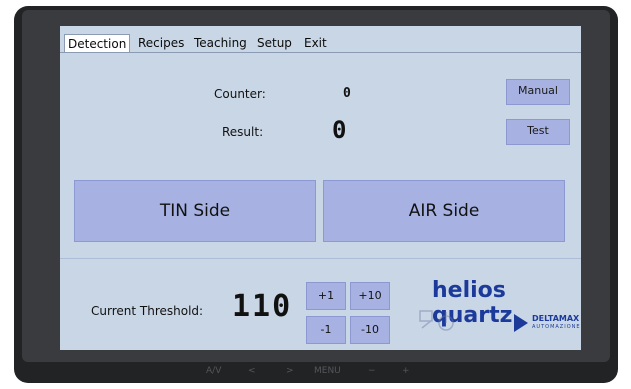 This screenshot has width=631, height=389. I want to click on plus-hw-button: +, so click(406, 371).